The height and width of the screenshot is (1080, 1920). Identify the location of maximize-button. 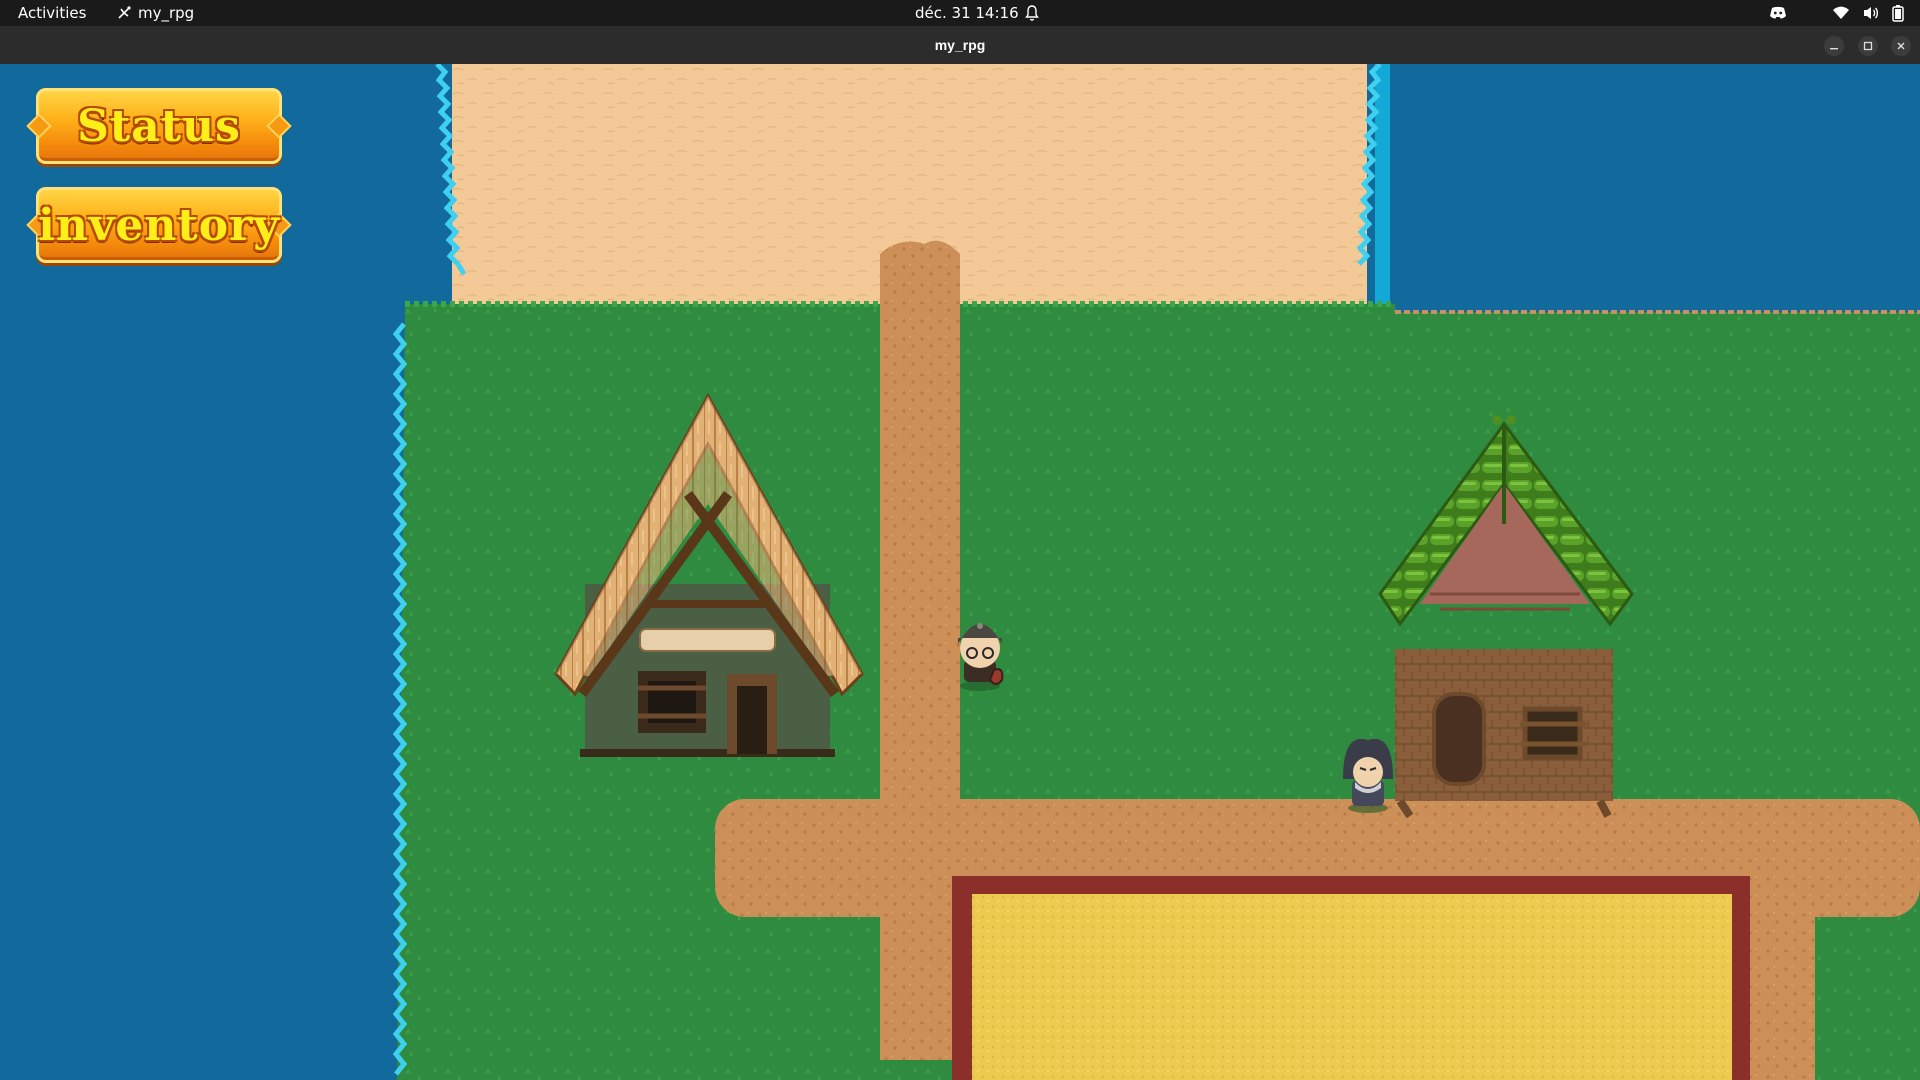
(1868, 46).